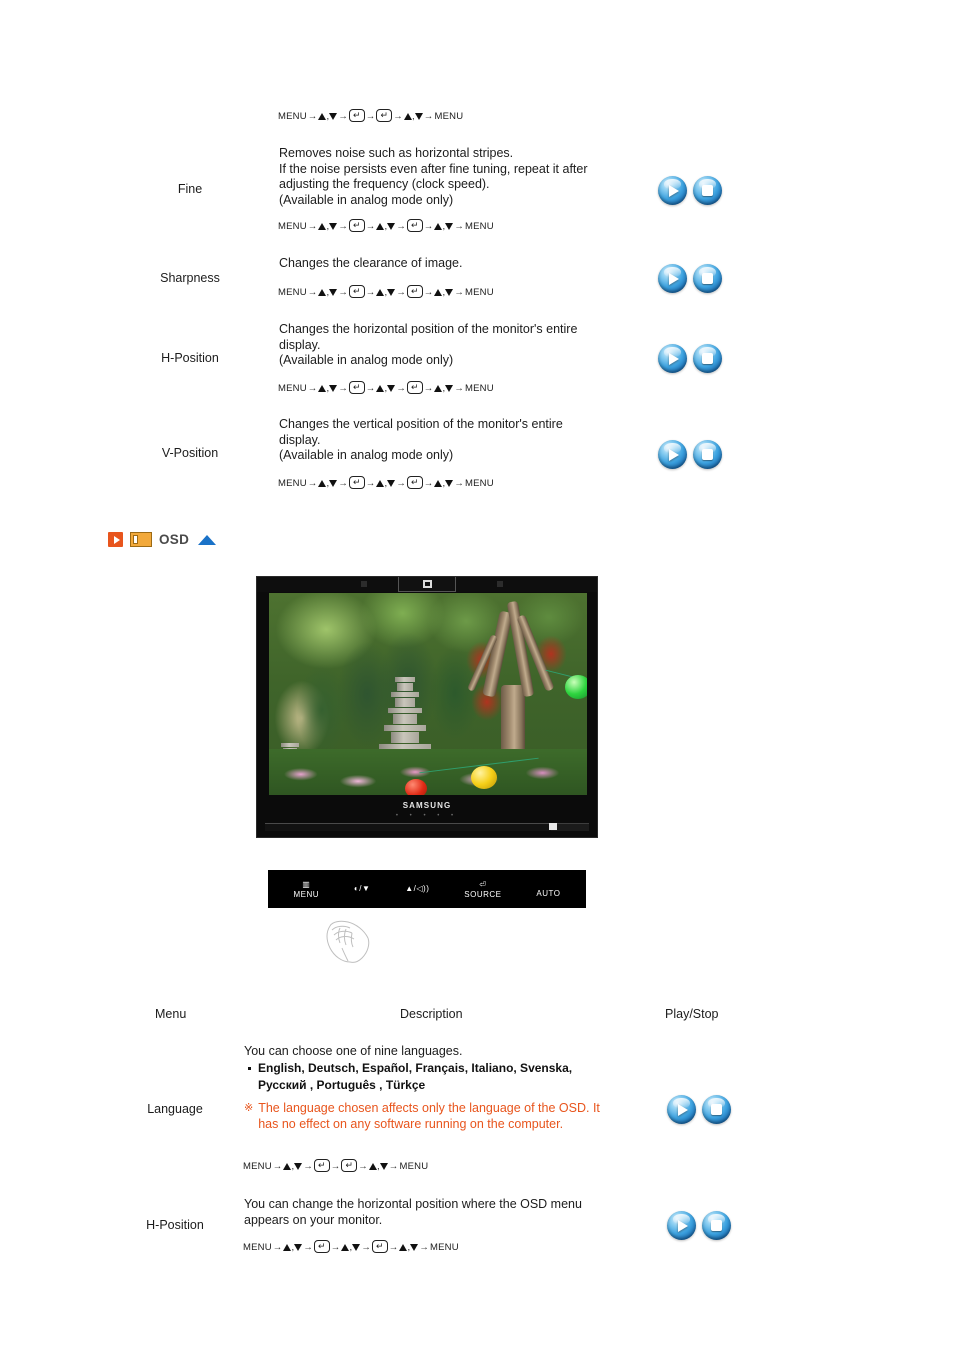 The height and width of the screenshot is (1351, 954). Describe the element at coordinates (249, 1068) in the screenshot. I see `bullet-icon` at that location.